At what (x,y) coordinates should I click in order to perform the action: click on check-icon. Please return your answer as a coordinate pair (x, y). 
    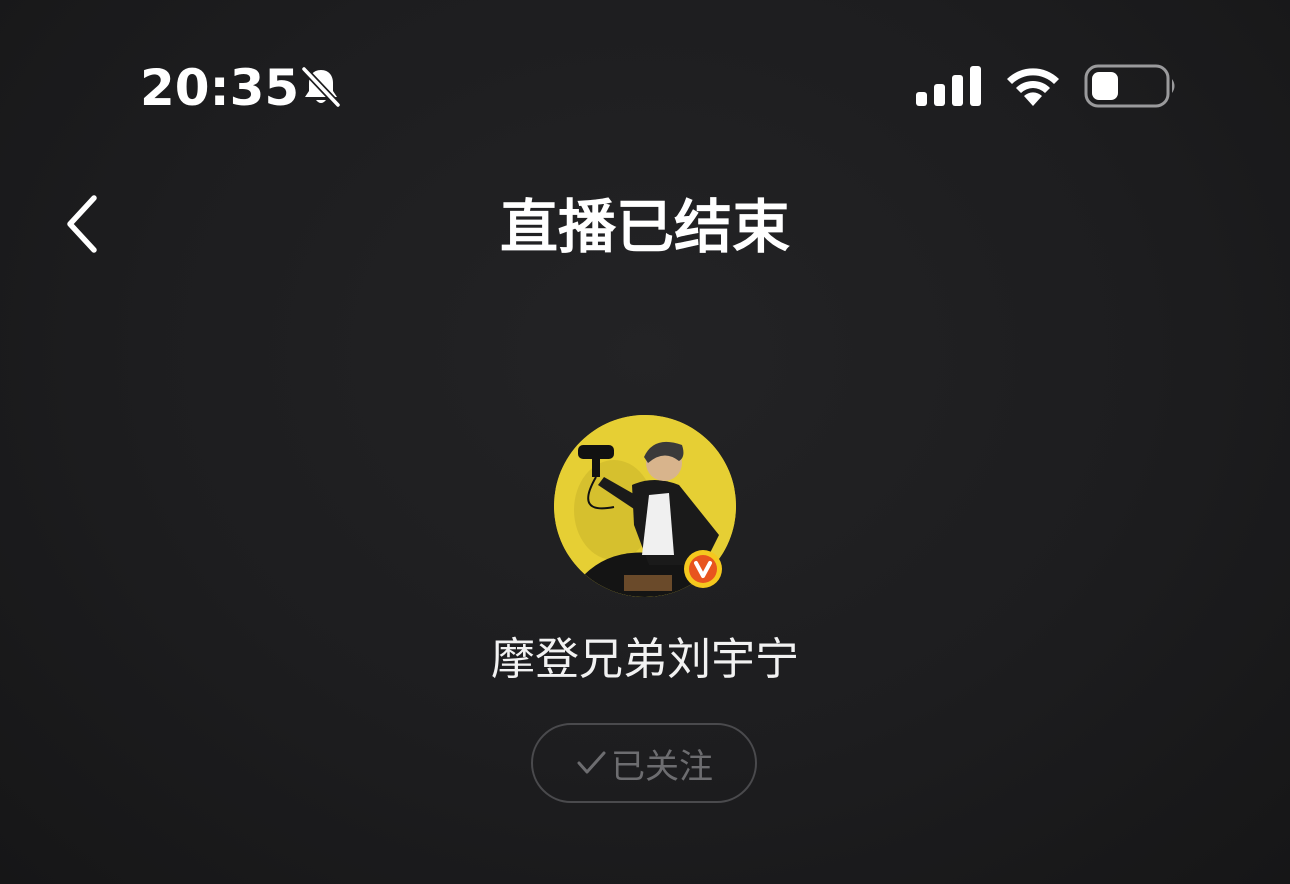
    Looking at the image, I should click on (591, 762).